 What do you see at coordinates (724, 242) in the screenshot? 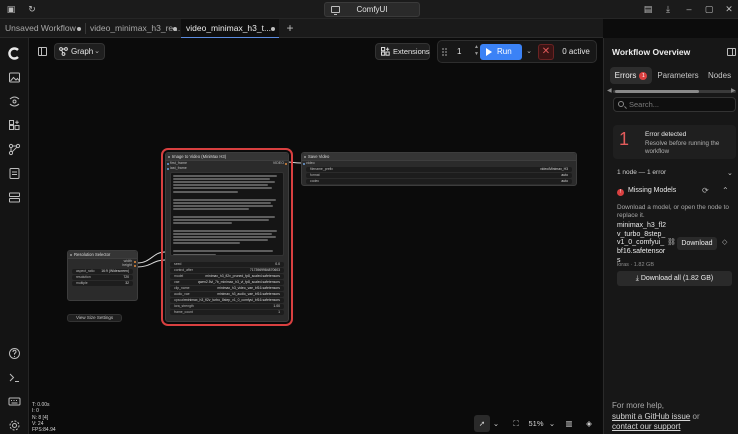
I see `model-options-icon: ◇` at bounding box center [724, 242].